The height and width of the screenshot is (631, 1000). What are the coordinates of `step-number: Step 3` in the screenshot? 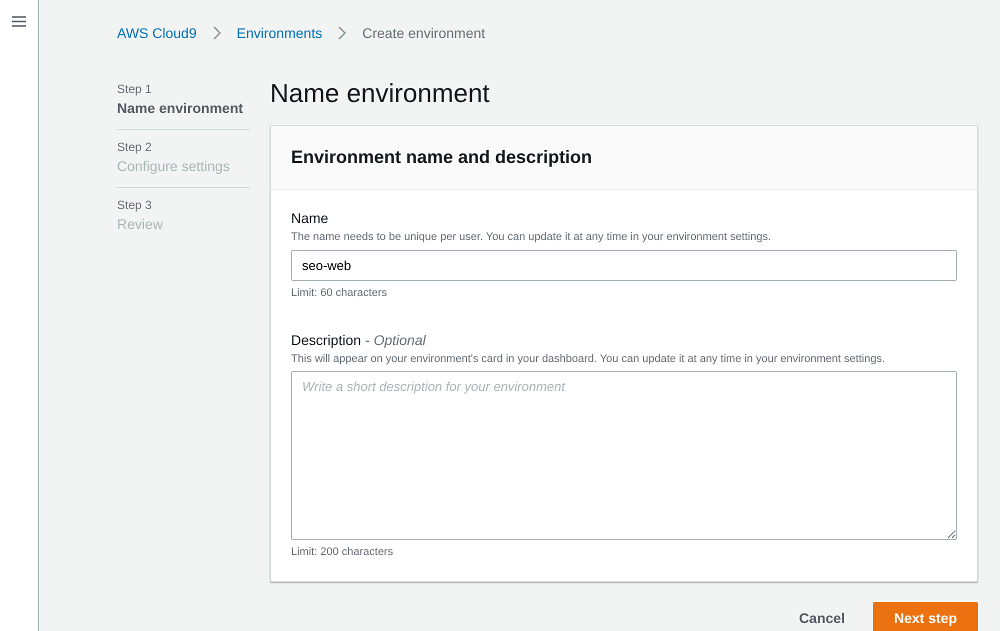 It's located at (135, 205).